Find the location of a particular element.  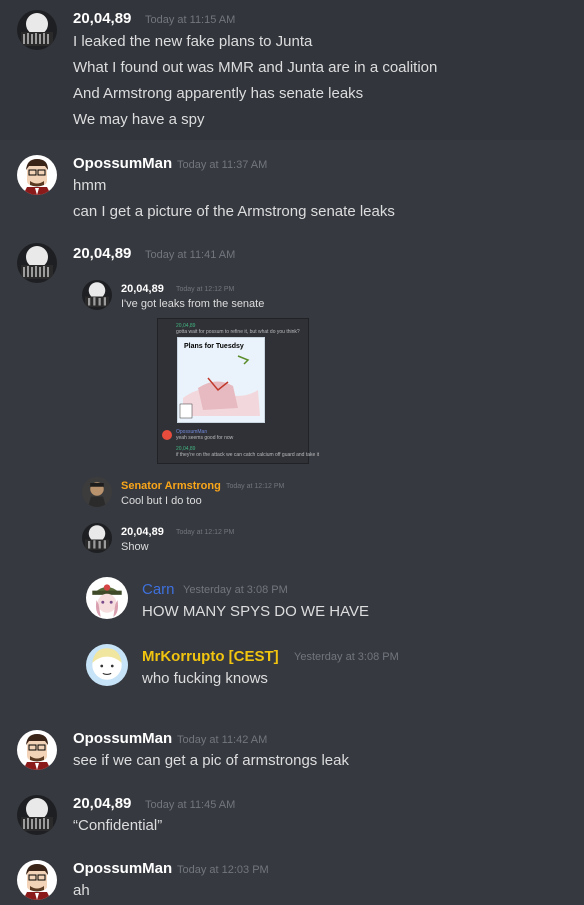

message-text: ah is located at coordinates (81, 890).